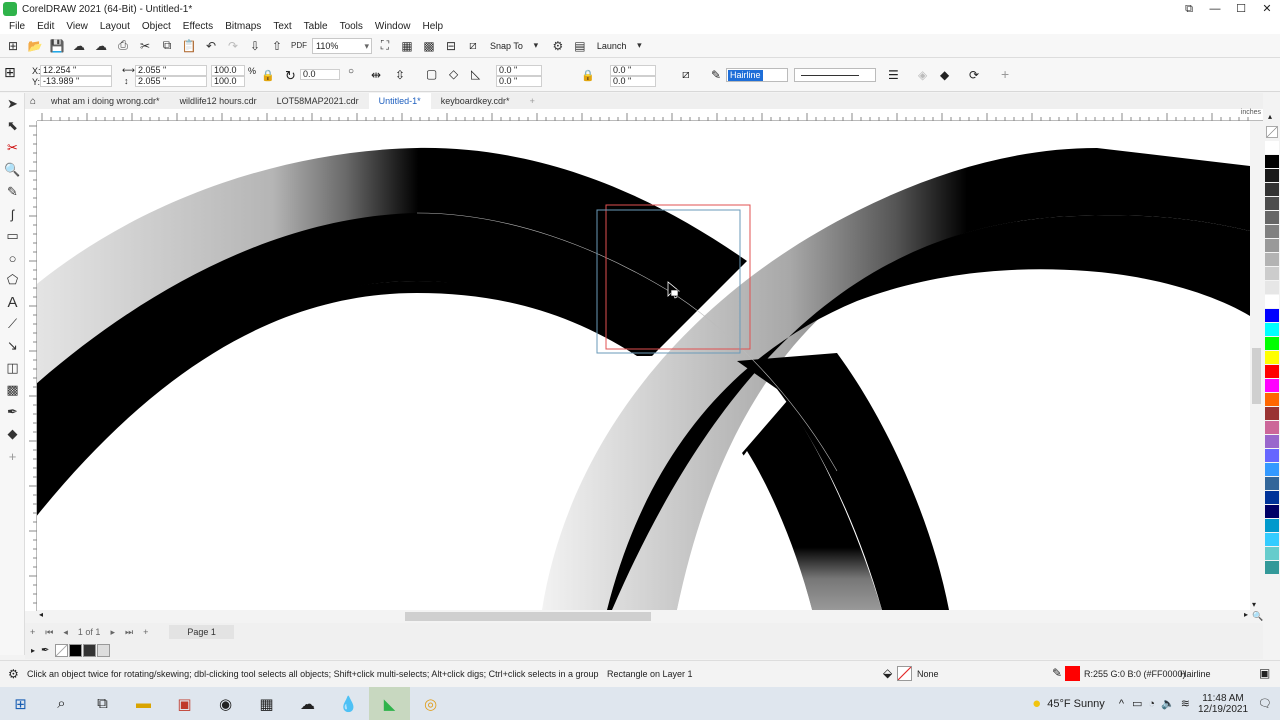 This screenshot has width=1280, height=720. What do you see at coordinates (79, 46) in the screenshot?
I see `cloud-upload-icon: ☁` at bounding box center [79, 46].